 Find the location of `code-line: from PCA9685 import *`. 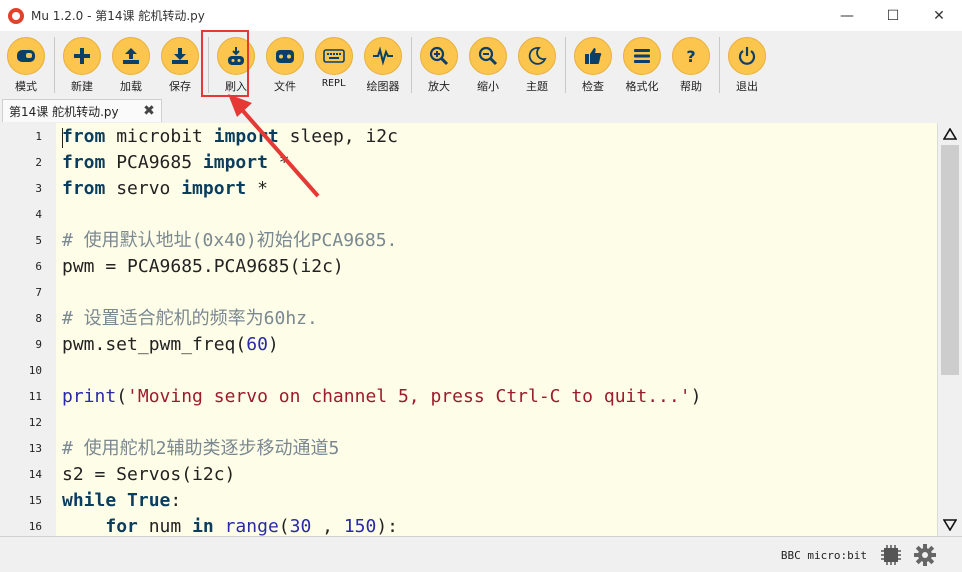

code-line: from PCA9685 import * is located at coordinates (176, 162).